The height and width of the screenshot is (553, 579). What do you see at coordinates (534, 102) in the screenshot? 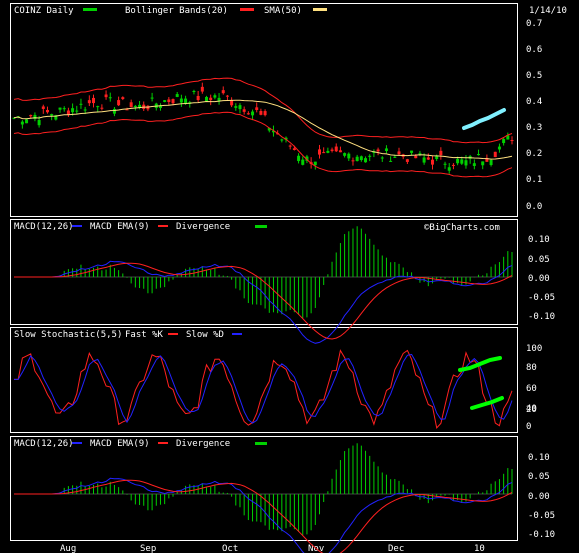
I see `price-tick-label: 0.4` at bounding box center [534, 102].